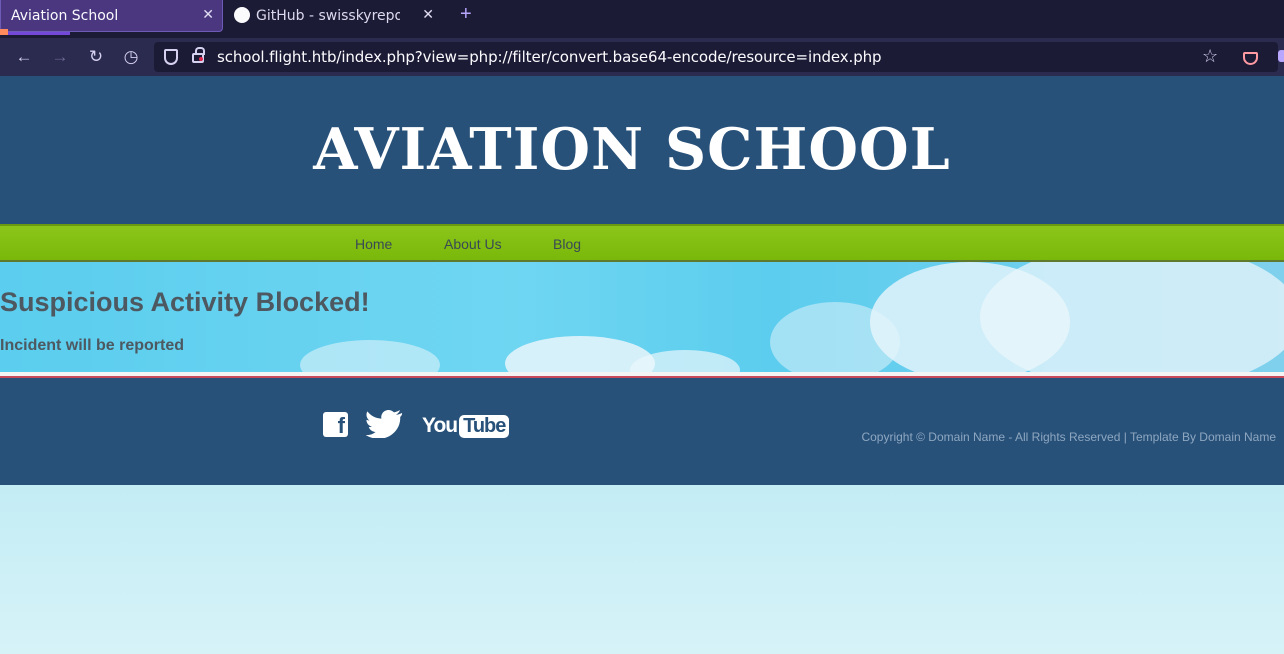  What do you see at coordinates (92, 345) in the screenshot?
I see `alert-subheading: Incident will be reported` at bounding box center [92, 345].